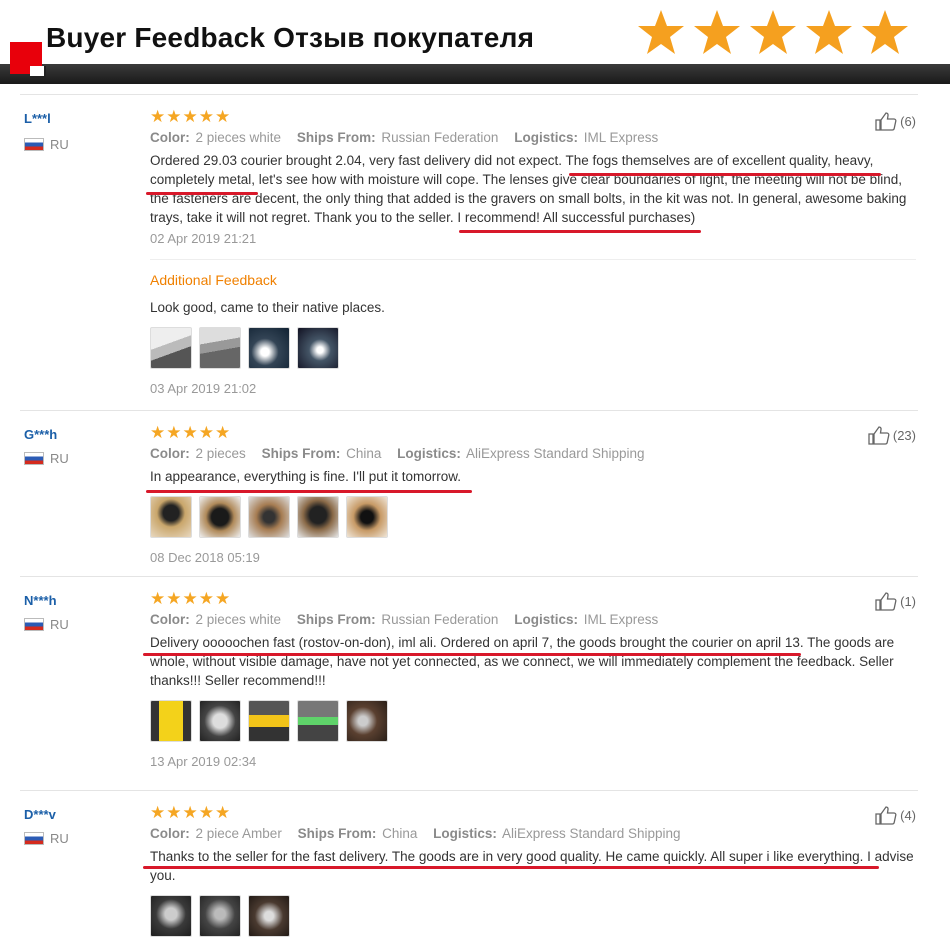  What do you see at coordinates (38, 72) in the screenshot?
I see `banner-corner-mark` at bounding box center [38, 72].